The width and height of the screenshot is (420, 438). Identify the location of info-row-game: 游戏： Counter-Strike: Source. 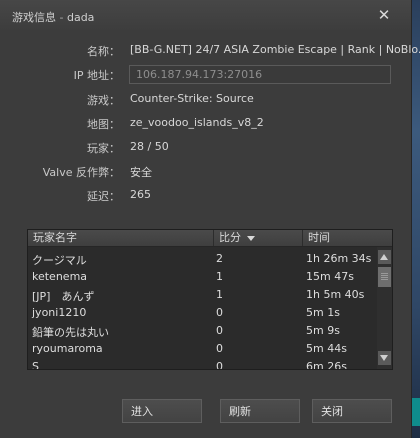
(200, 99).